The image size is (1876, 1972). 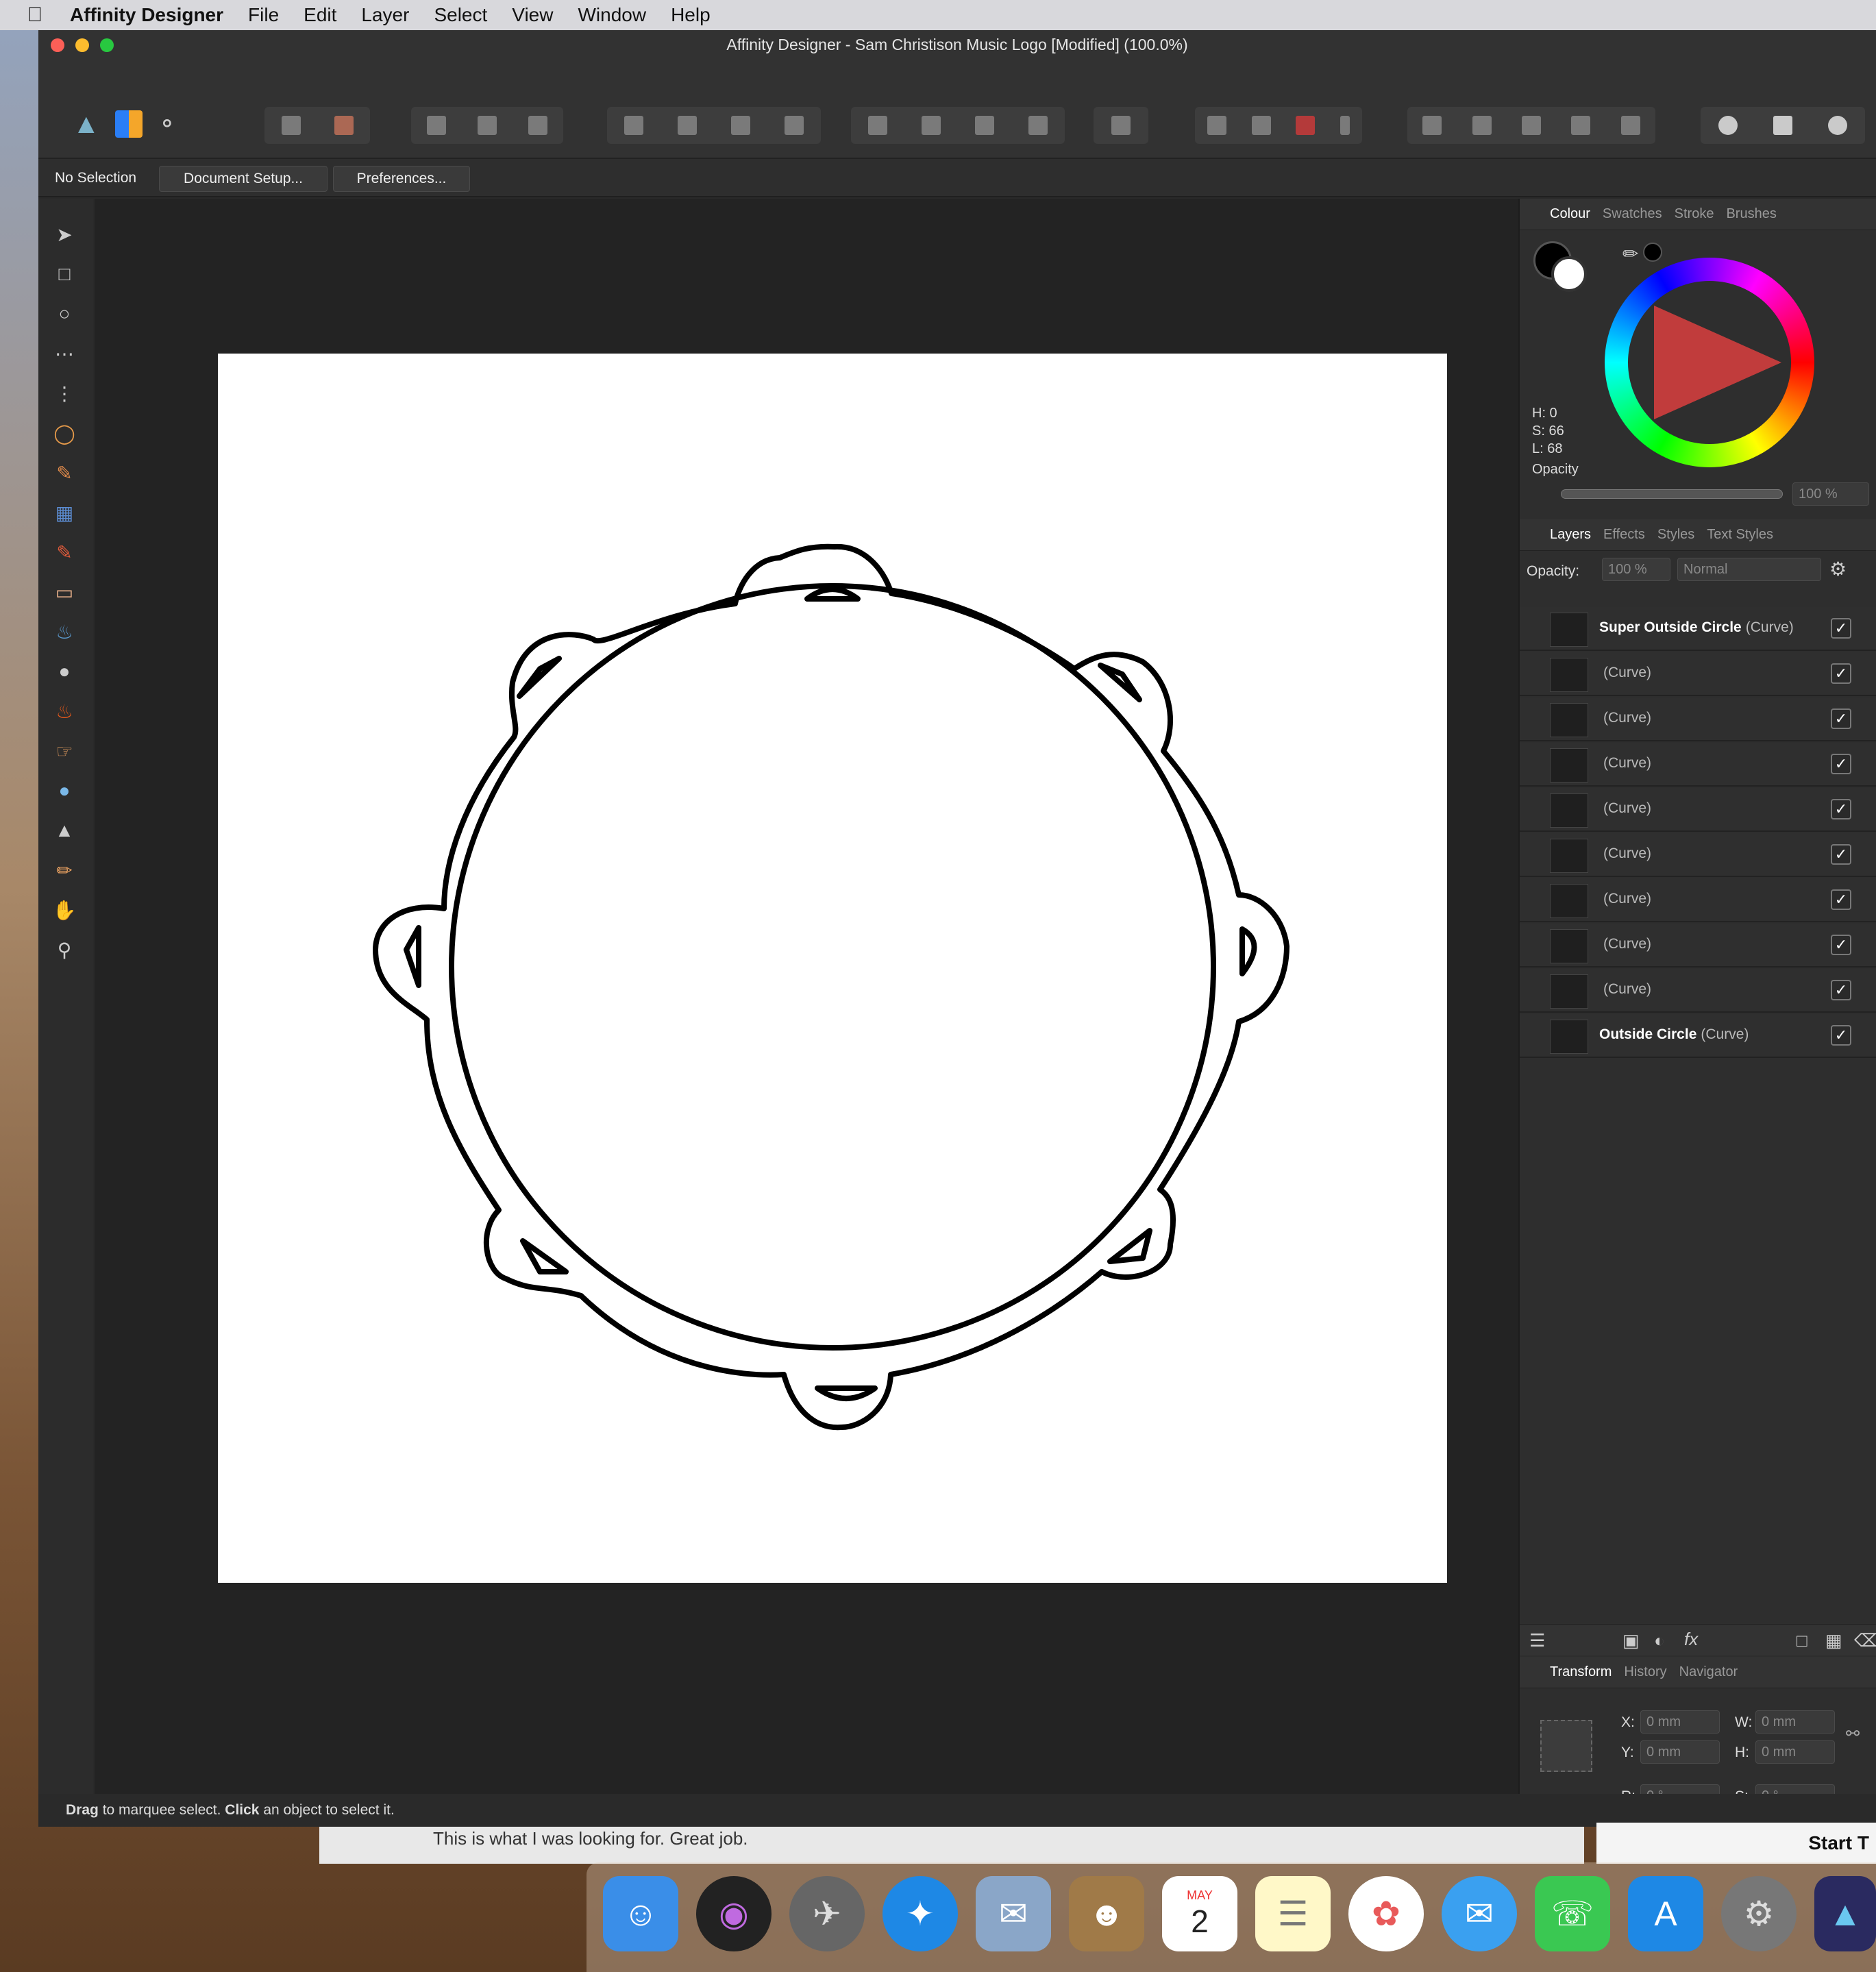 What do you see at coordinates (1120, 682) in the screenshot?
I see `curve-top-right` at bounding box center [1120, 682].